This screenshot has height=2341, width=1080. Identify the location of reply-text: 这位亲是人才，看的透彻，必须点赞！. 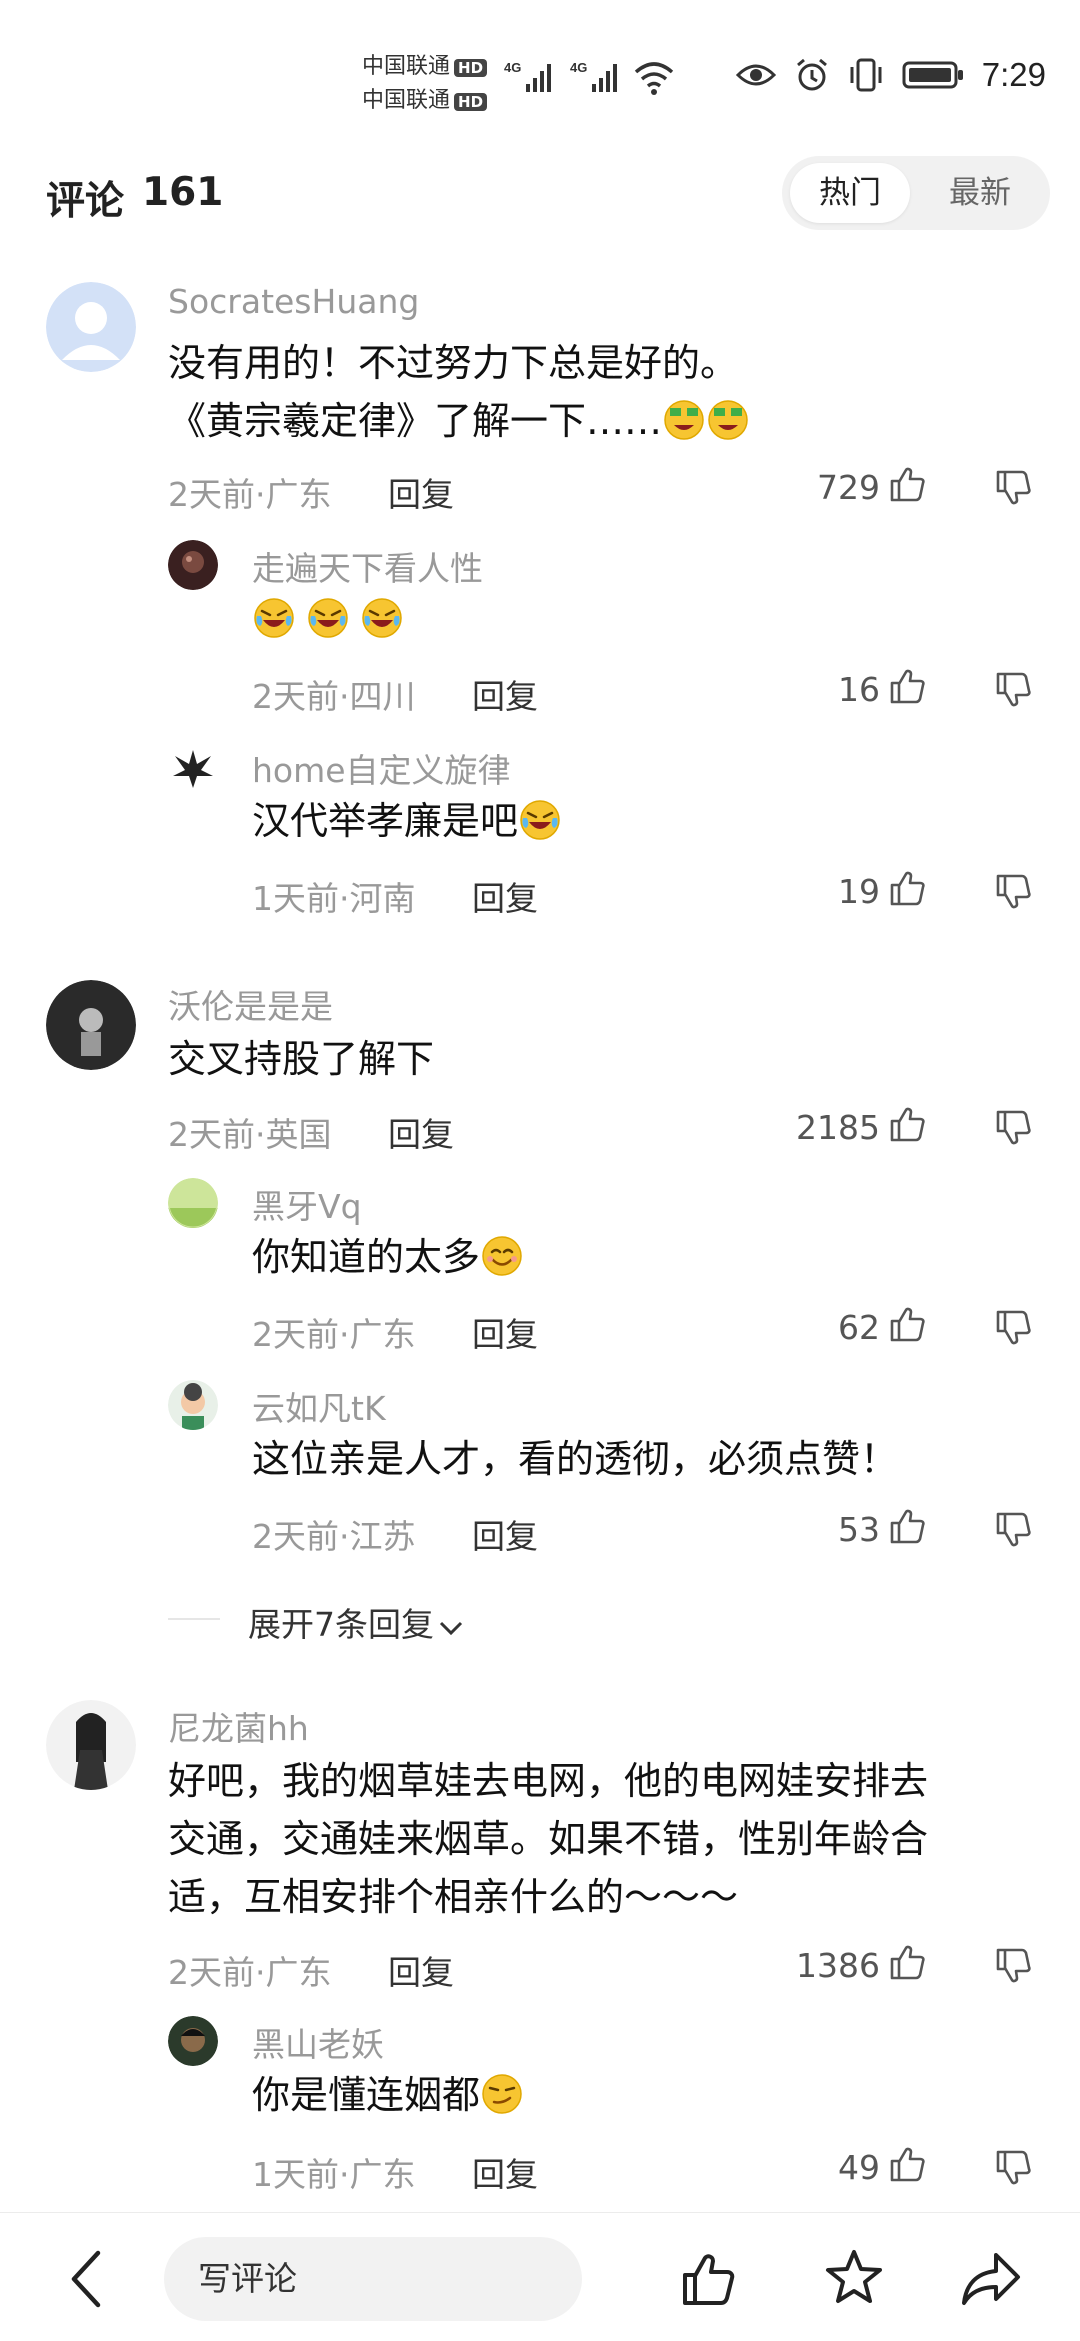
(575, 1459).